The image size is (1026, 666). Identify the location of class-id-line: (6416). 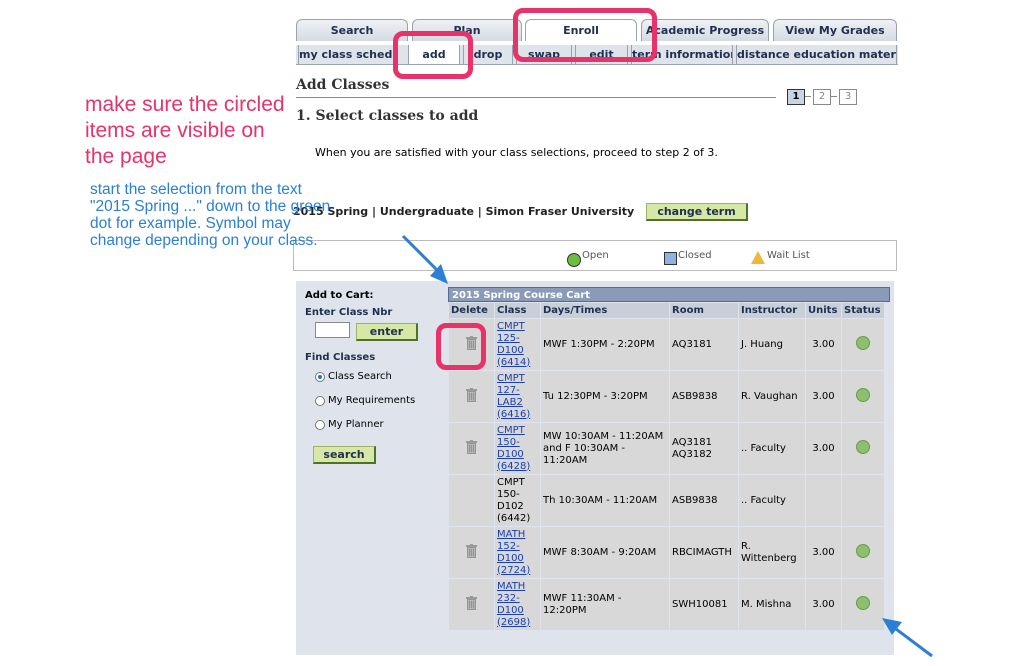
(517, 415).